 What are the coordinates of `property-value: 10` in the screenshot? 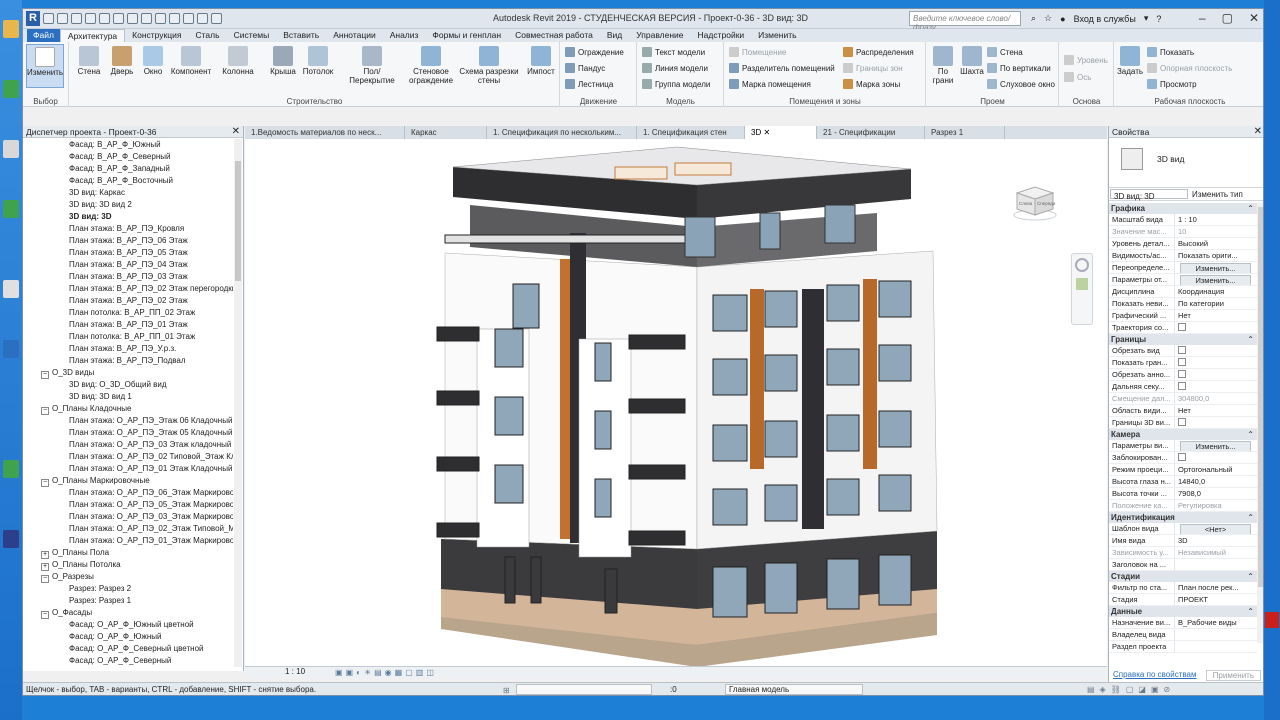 It's located at (1216, 231).